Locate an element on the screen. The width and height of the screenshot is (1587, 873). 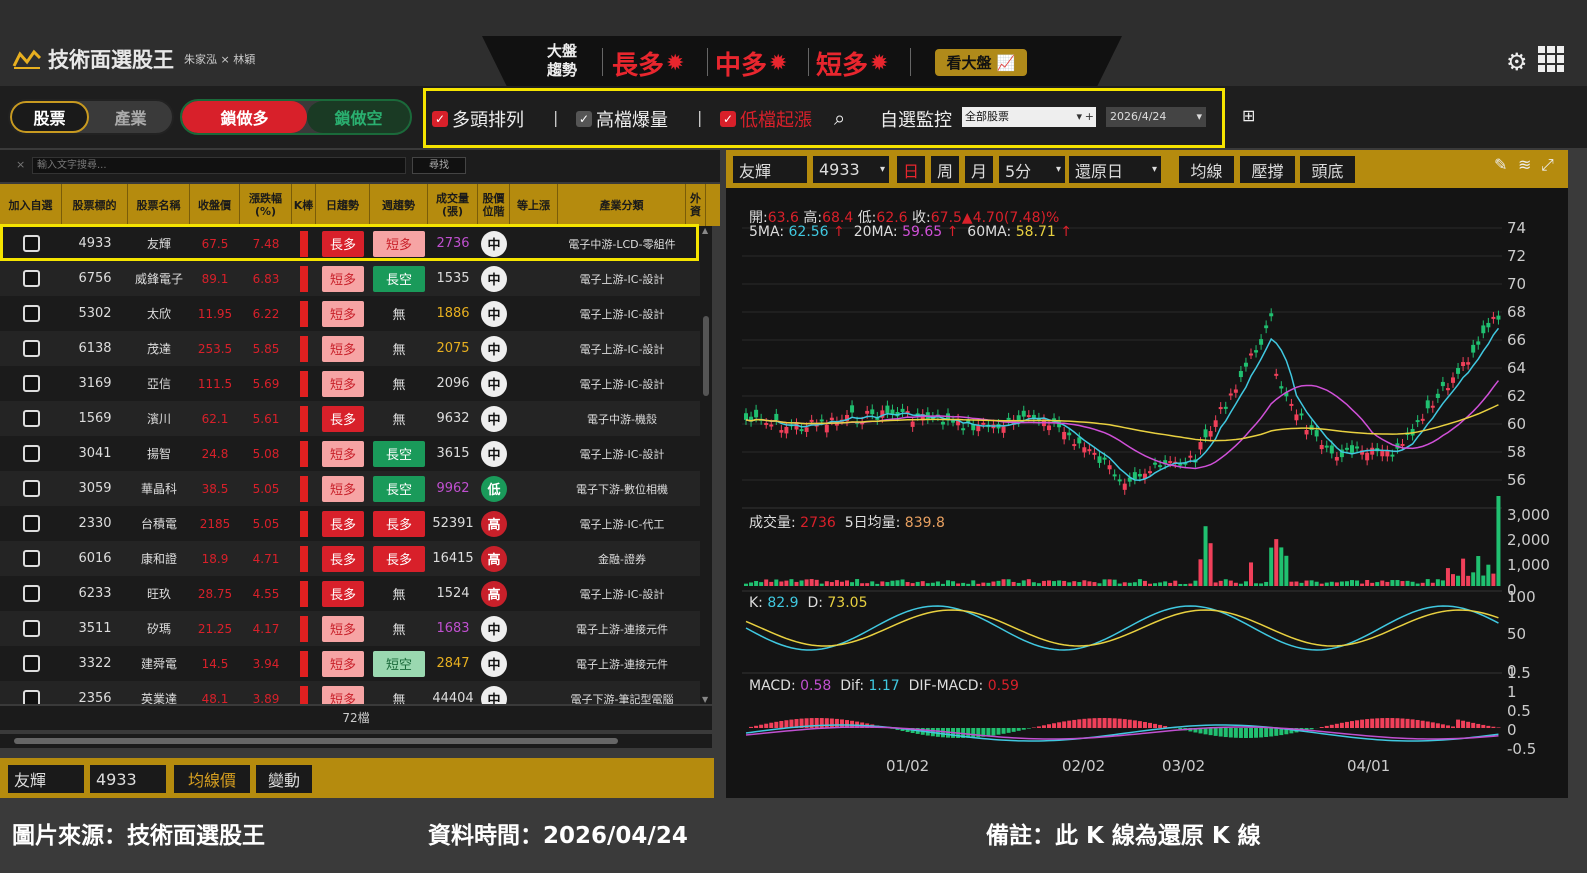
restore-select: 還原日 ▾ is located at coordinates (1115, 169).